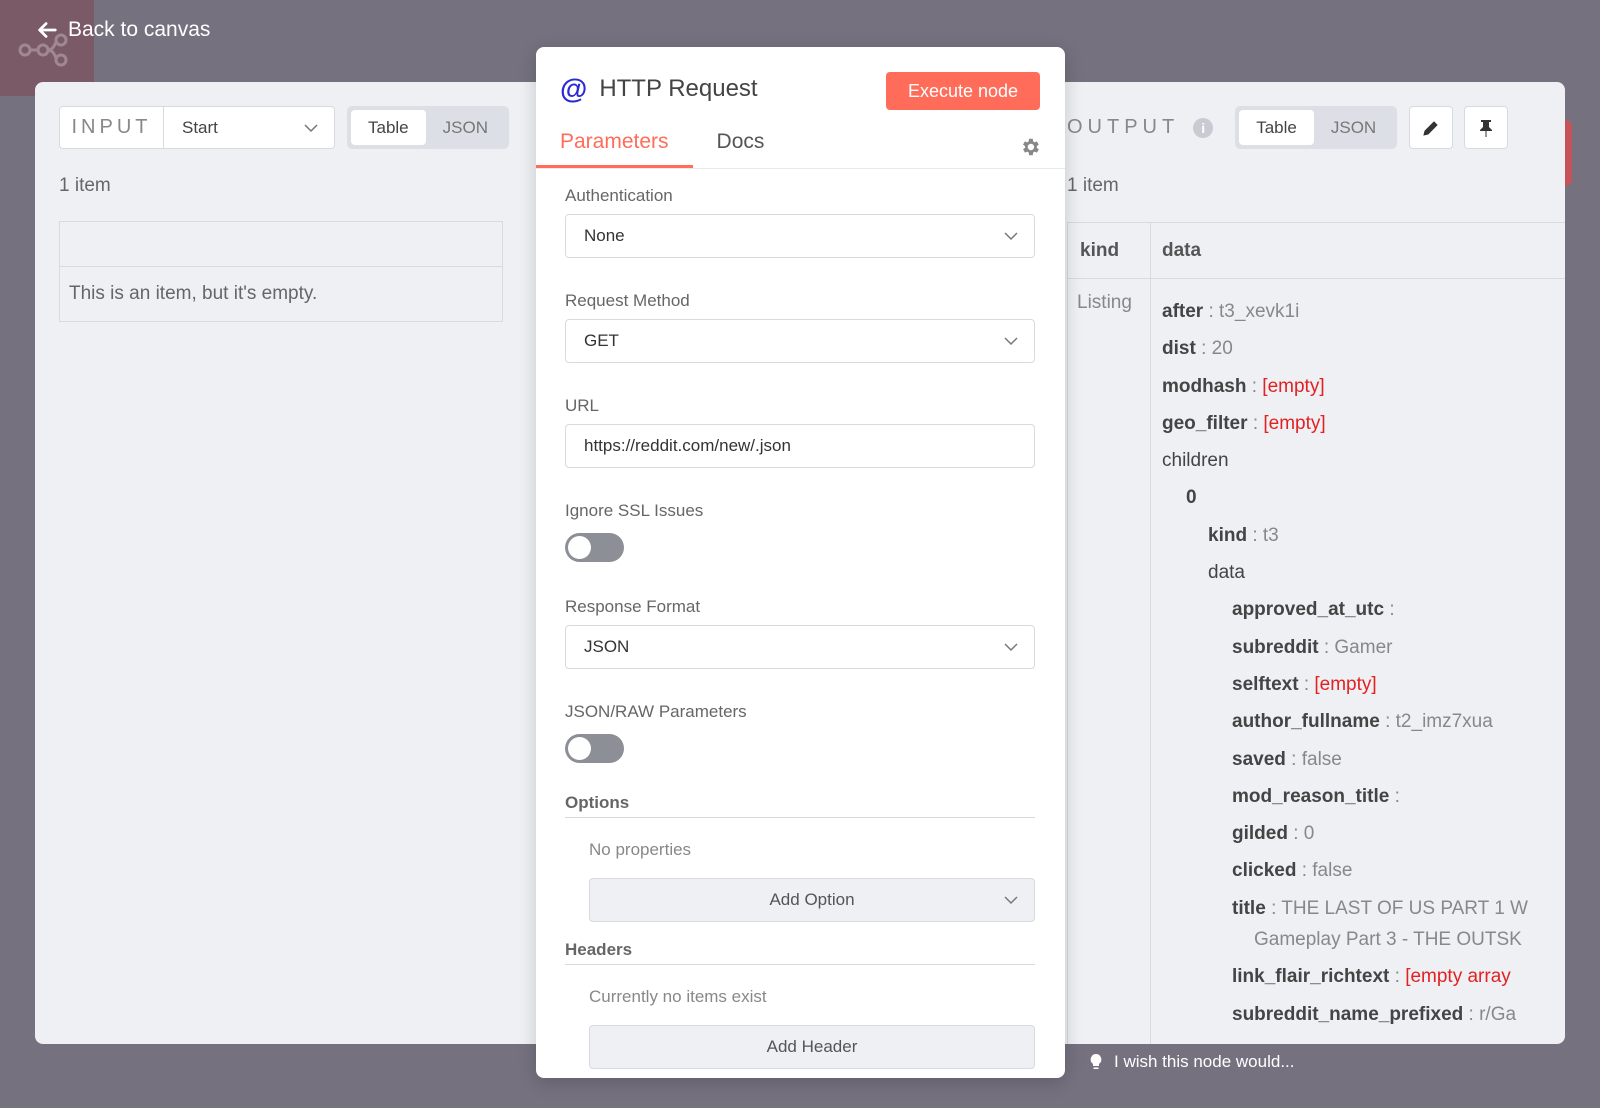 The height and width of the screenshot is (1108, 1600). I want to click on tree-row: approved_at_utc :, so click(1313, 610).